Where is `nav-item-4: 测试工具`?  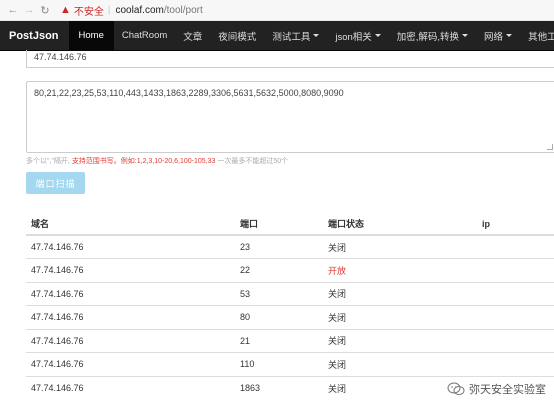
nav-item-4: 测试工具 is located at coordinates (295, 35).